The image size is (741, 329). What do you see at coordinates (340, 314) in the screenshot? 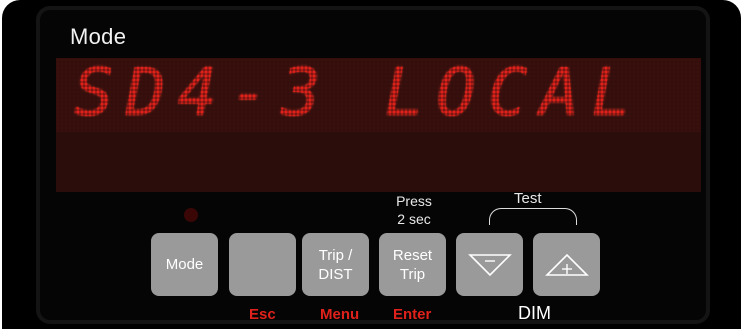
I see `menu-sublabel: Menu` at bounding box center [340, 314].